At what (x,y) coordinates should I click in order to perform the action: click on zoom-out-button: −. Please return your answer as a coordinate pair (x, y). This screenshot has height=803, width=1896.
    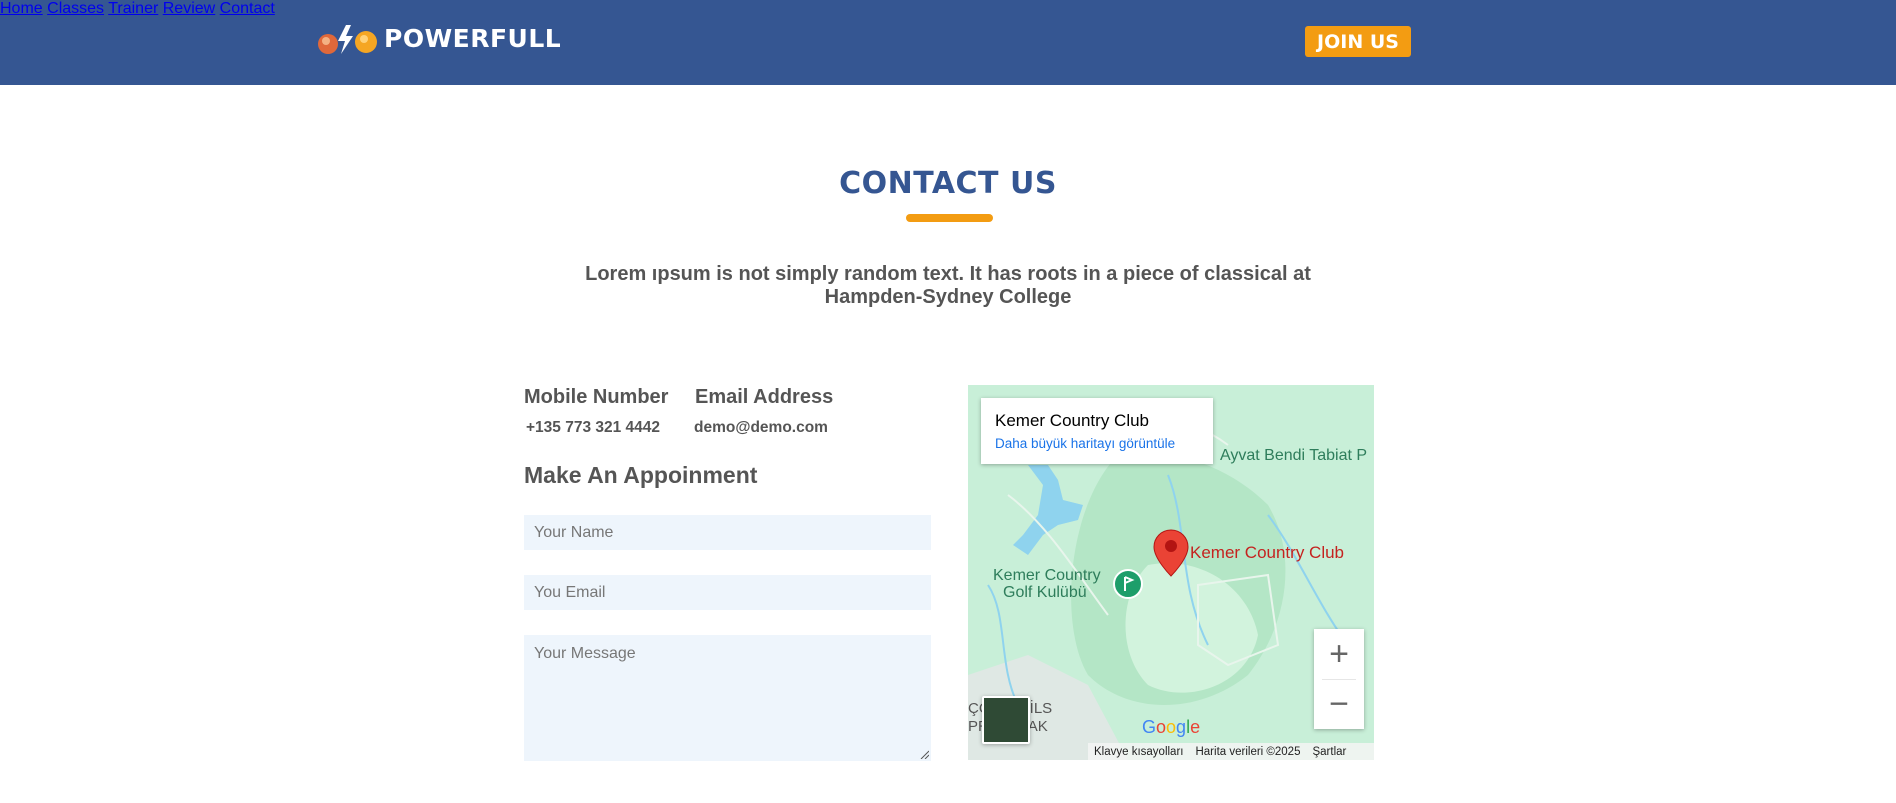
    Looking at the image, I should click on (1339, 704).